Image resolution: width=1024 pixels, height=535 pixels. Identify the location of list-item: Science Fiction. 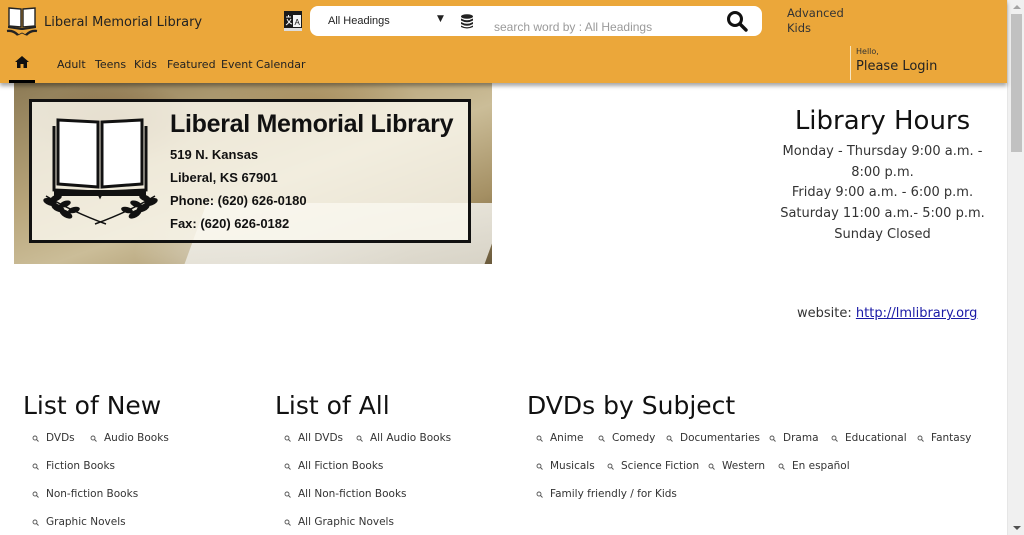
(653, 466).